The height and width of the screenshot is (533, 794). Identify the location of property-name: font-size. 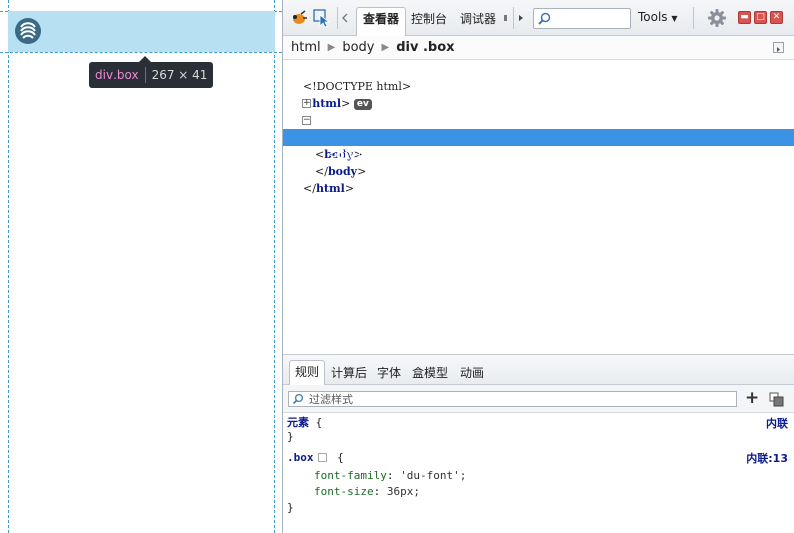
(344, 491).